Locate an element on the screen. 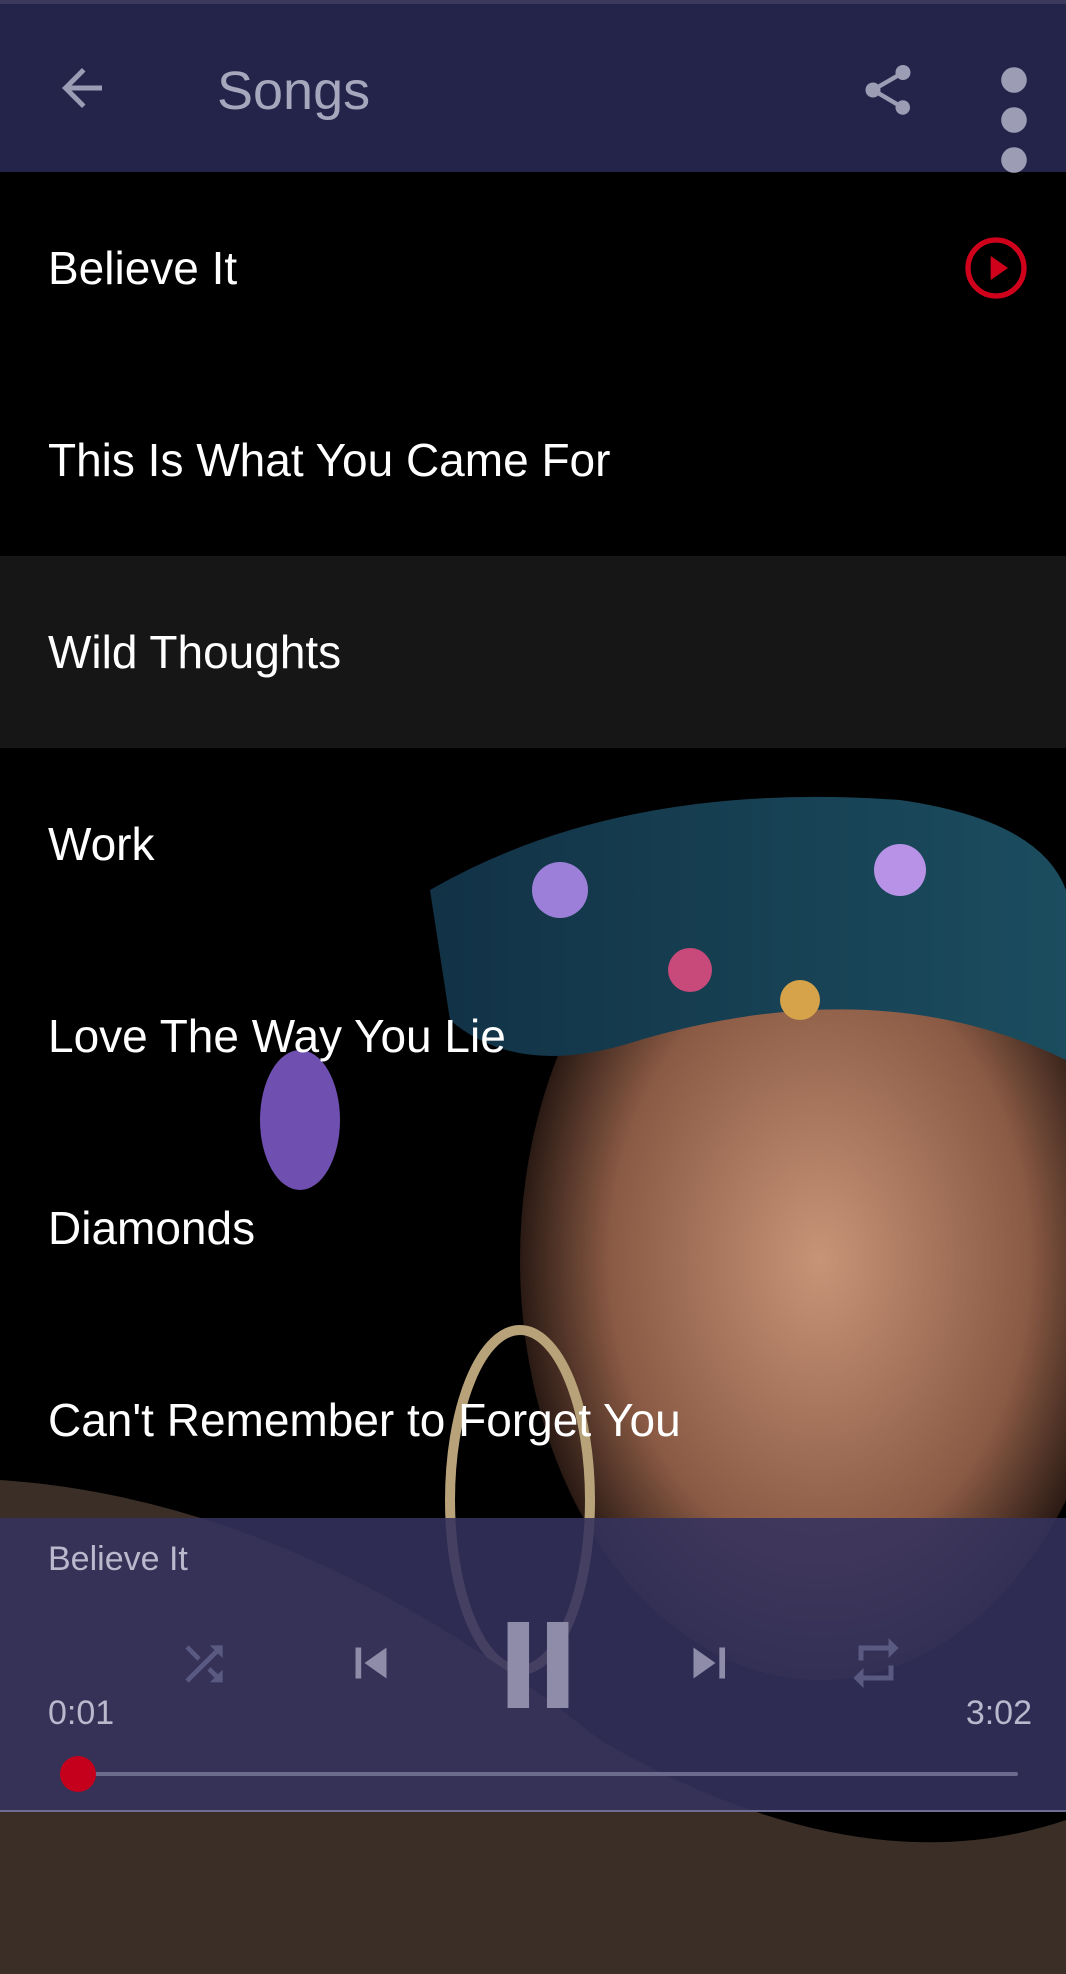 This screenshot has width=1066, height=1974. song-title: Love The Way You Lie is located at coordinates (277, 1036).